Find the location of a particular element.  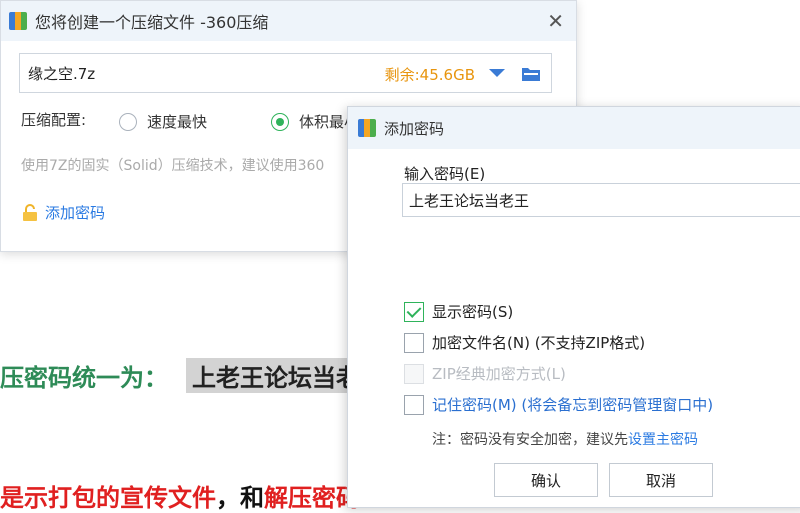

background-line2-red2: 解压密码 is located at coordinates (312, 498).